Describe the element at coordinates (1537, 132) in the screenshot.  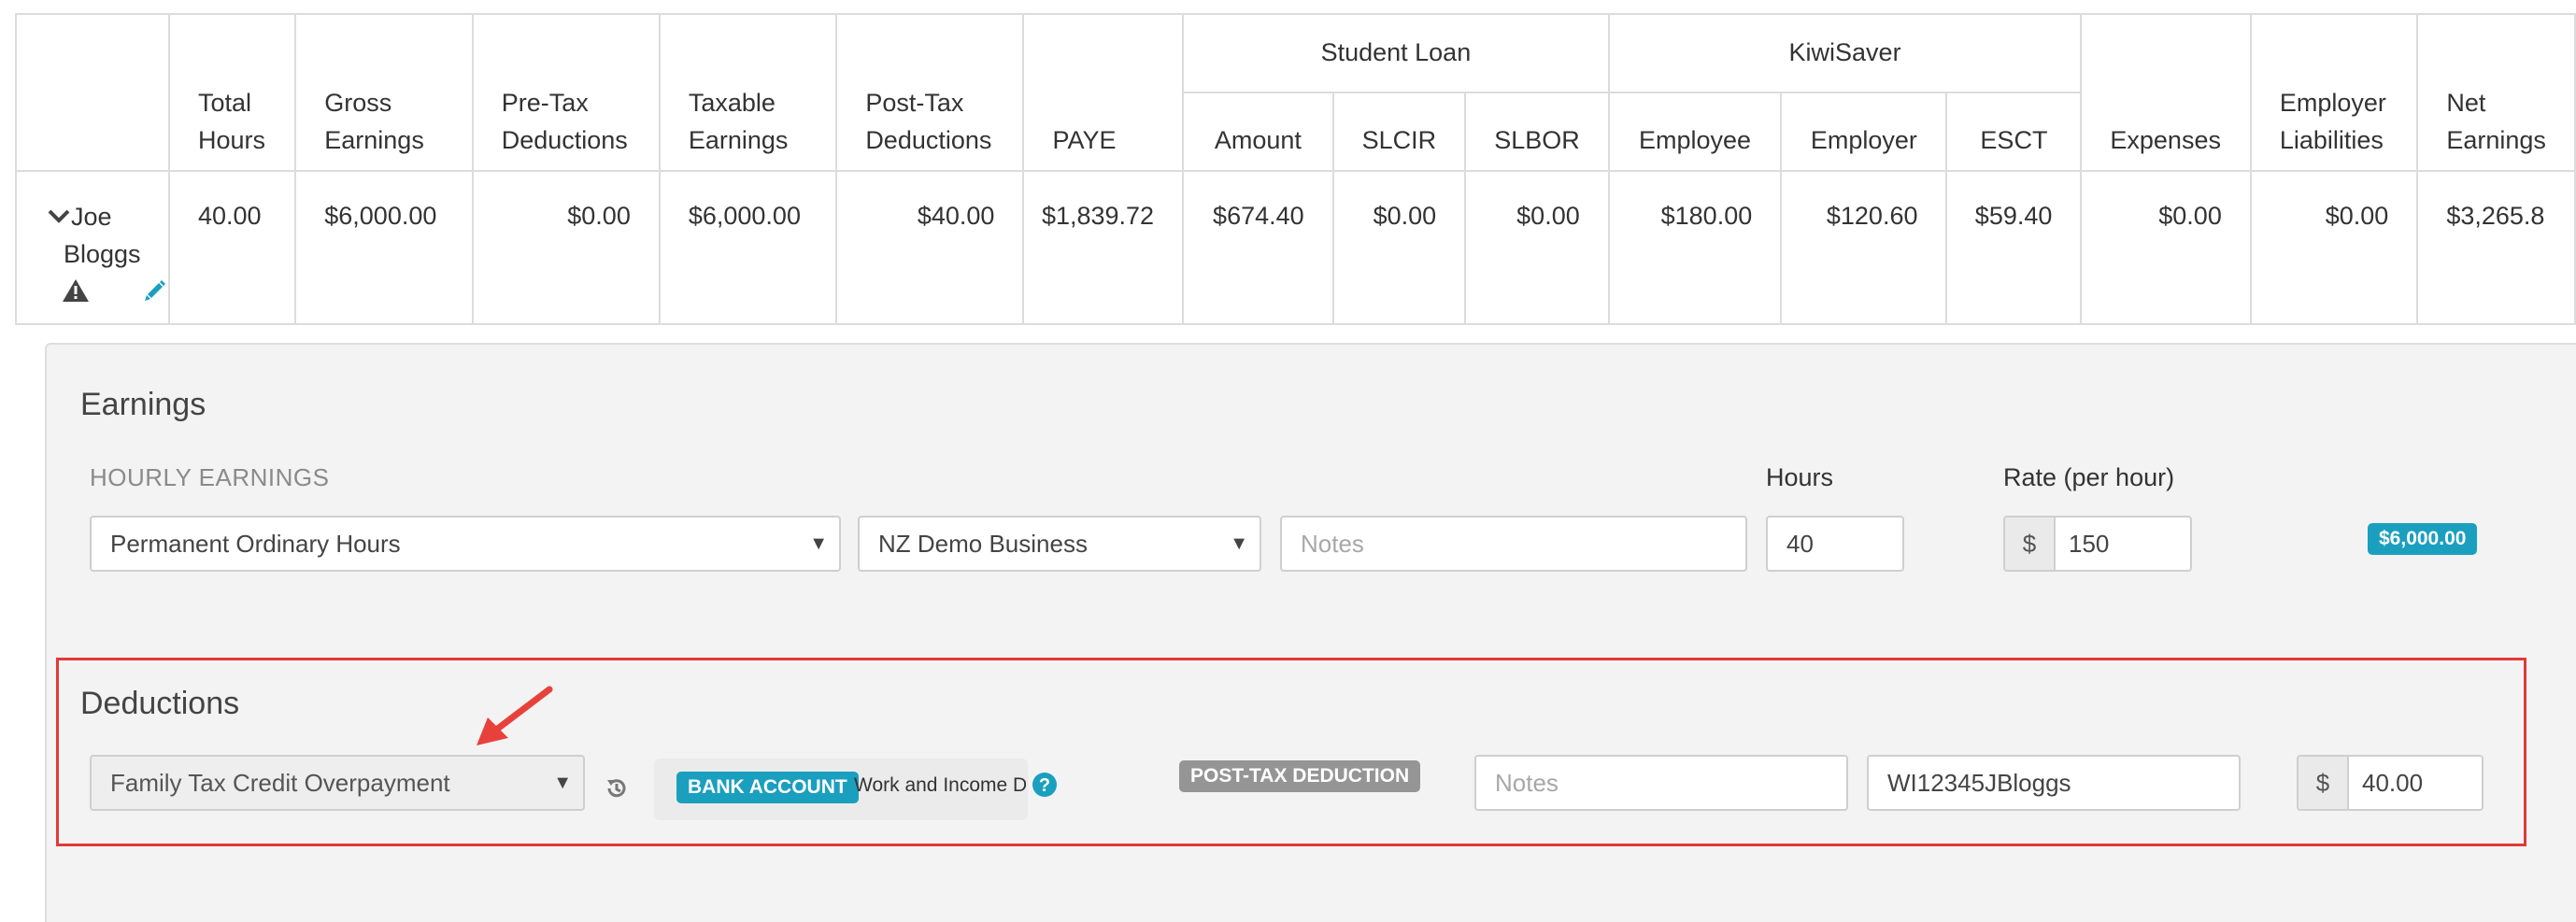
I see `header-slbor: SLBOR` at that location.